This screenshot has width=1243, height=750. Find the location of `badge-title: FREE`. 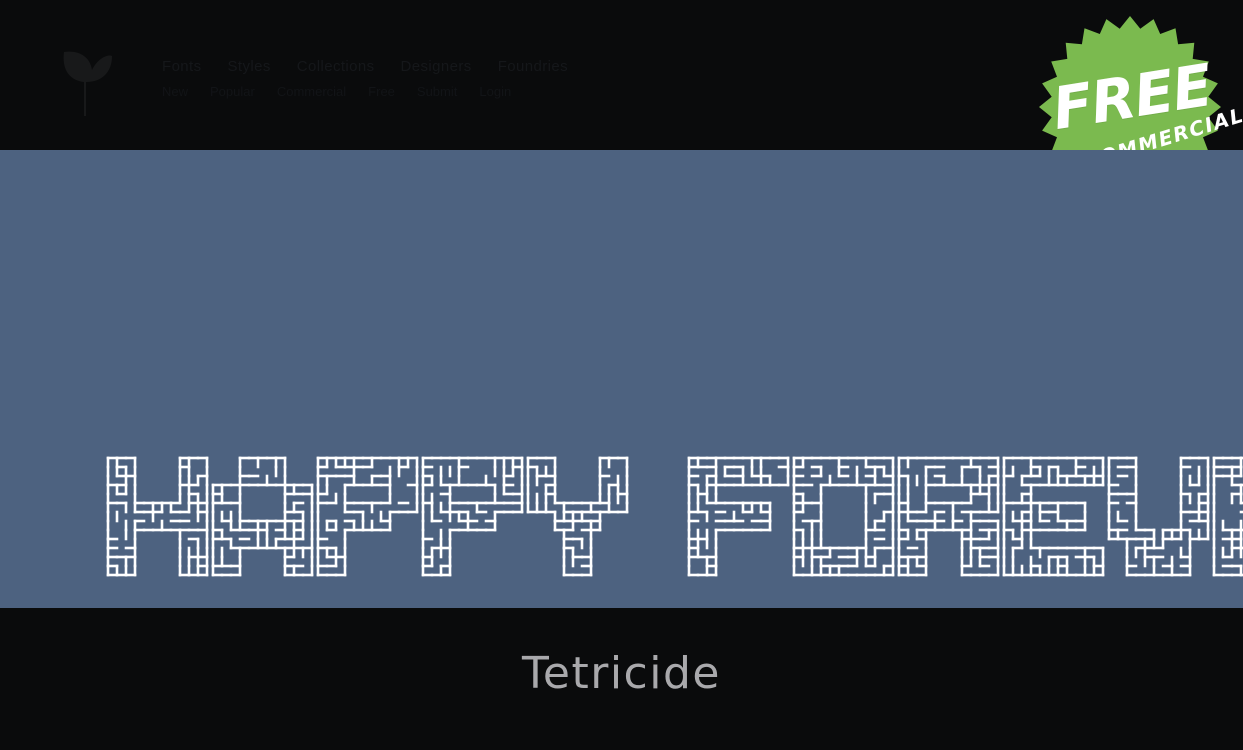

badge-title: FREE is located at coordinates (1132, 97).